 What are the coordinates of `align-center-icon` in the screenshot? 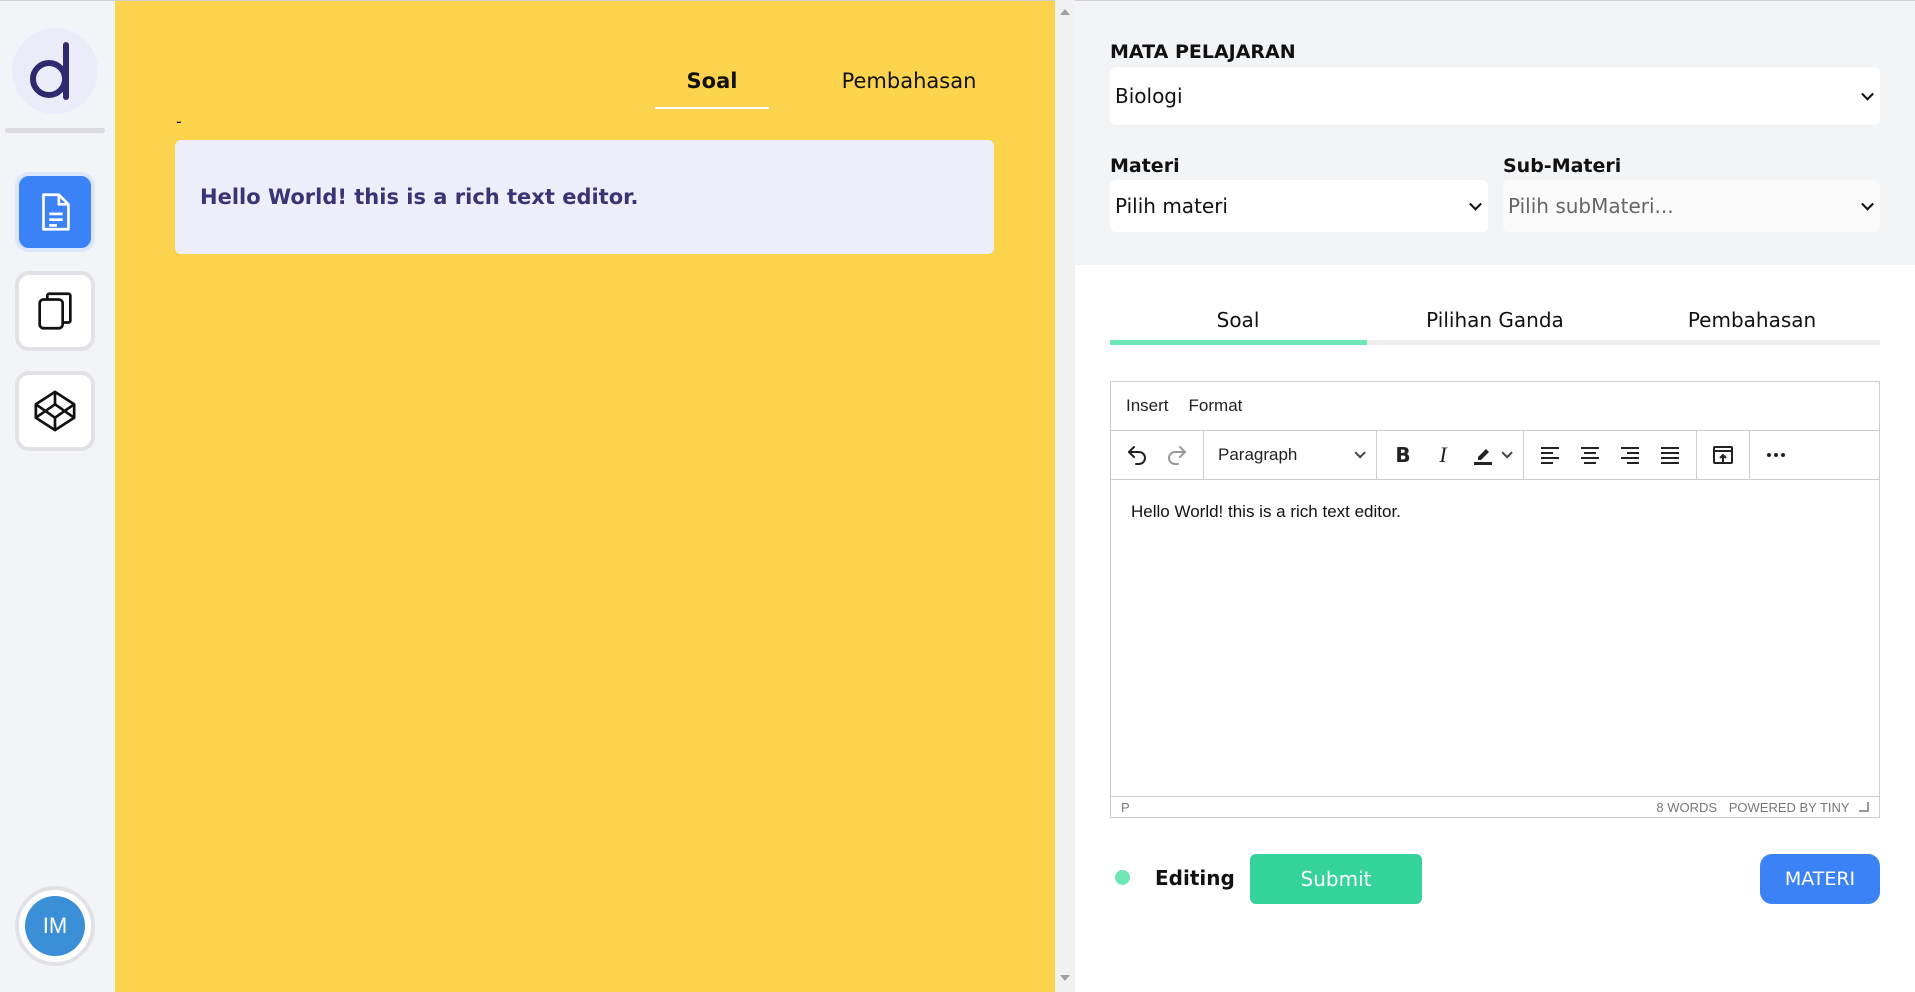 It's located at (1590, 455).